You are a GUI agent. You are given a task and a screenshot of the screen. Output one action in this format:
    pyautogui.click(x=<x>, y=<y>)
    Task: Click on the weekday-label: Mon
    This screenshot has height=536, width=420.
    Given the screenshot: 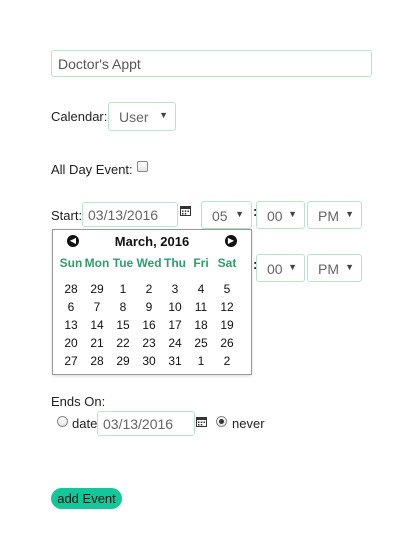 What is the action you would take?
    pyautogui.click(x=97, y=263)
    